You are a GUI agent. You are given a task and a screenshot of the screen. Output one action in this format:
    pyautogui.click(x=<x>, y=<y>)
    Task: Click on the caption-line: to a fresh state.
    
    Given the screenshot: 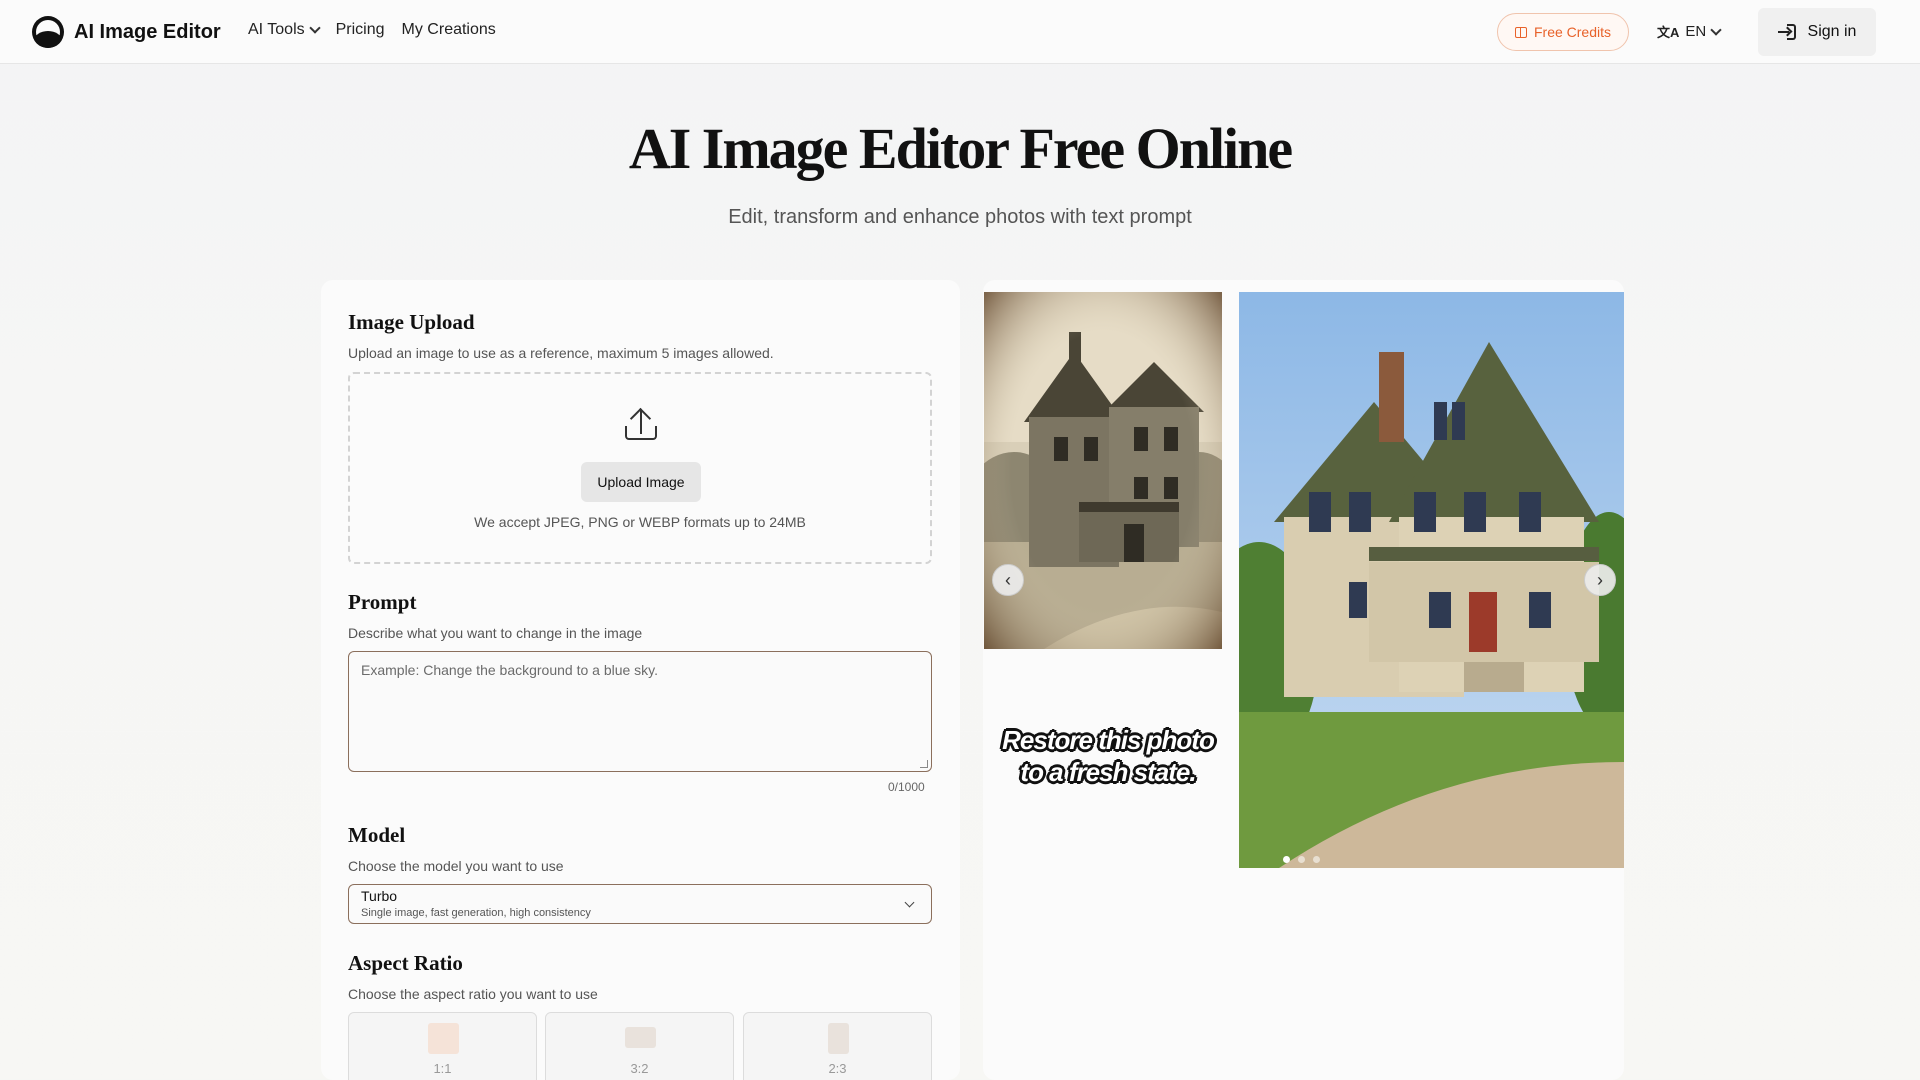 What is the action you would take?
    pyautogui.click(x=1108, y=772)
    